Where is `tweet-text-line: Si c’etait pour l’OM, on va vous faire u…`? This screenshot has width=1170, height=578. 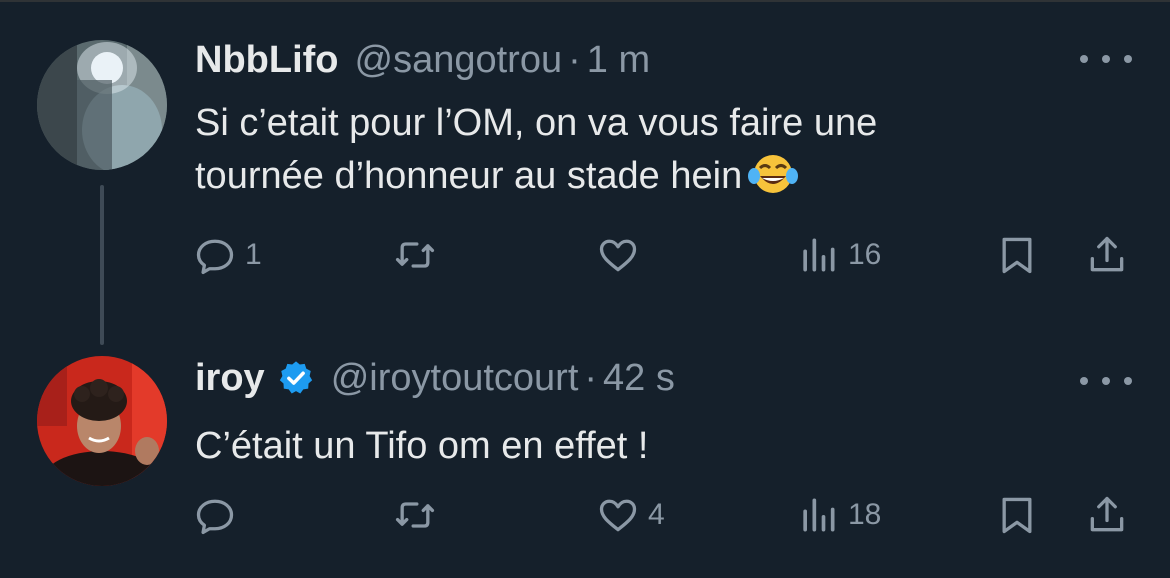 tweet-text-line: Si c’etait pour l’OM, on va vous faire u… is located at coordinates (536, 123).